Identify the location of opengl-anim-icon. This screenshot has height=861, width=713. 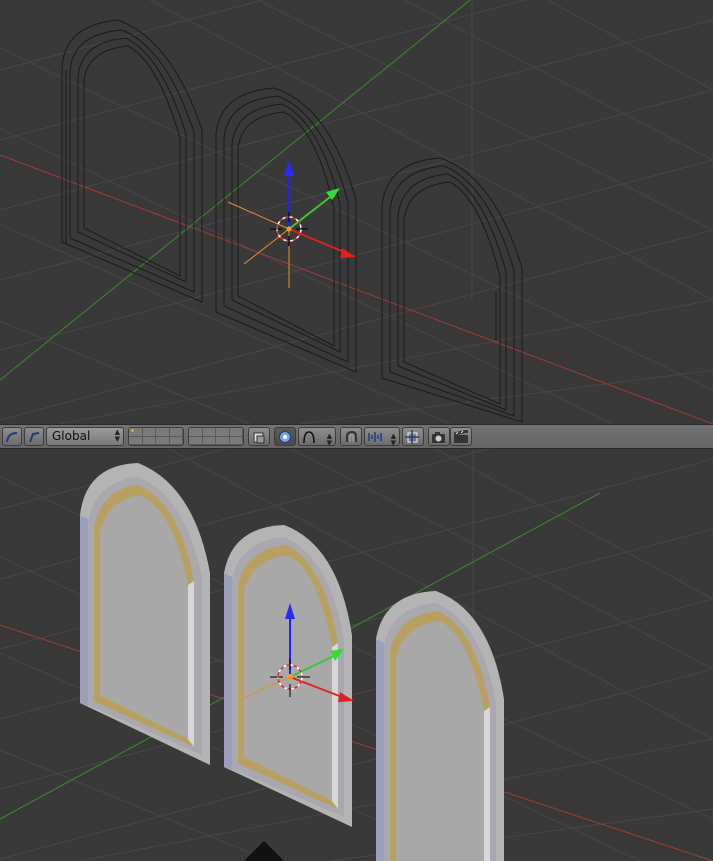
(461, 436).